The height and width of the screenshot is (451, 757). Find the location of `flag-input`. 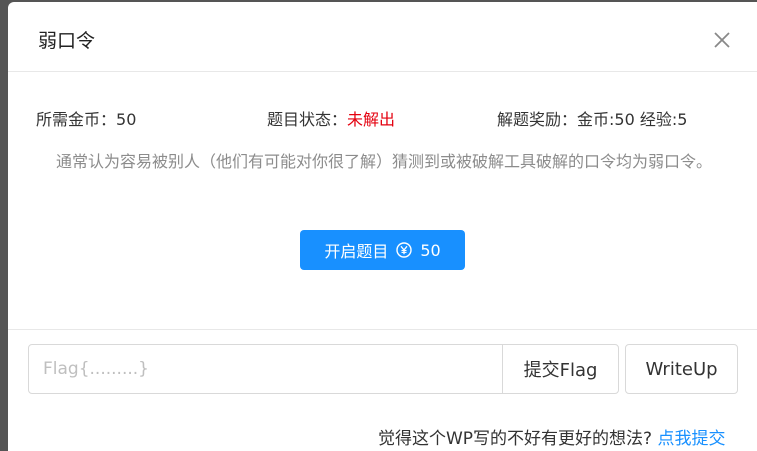

flag-input is located at coordinates (265, 369).